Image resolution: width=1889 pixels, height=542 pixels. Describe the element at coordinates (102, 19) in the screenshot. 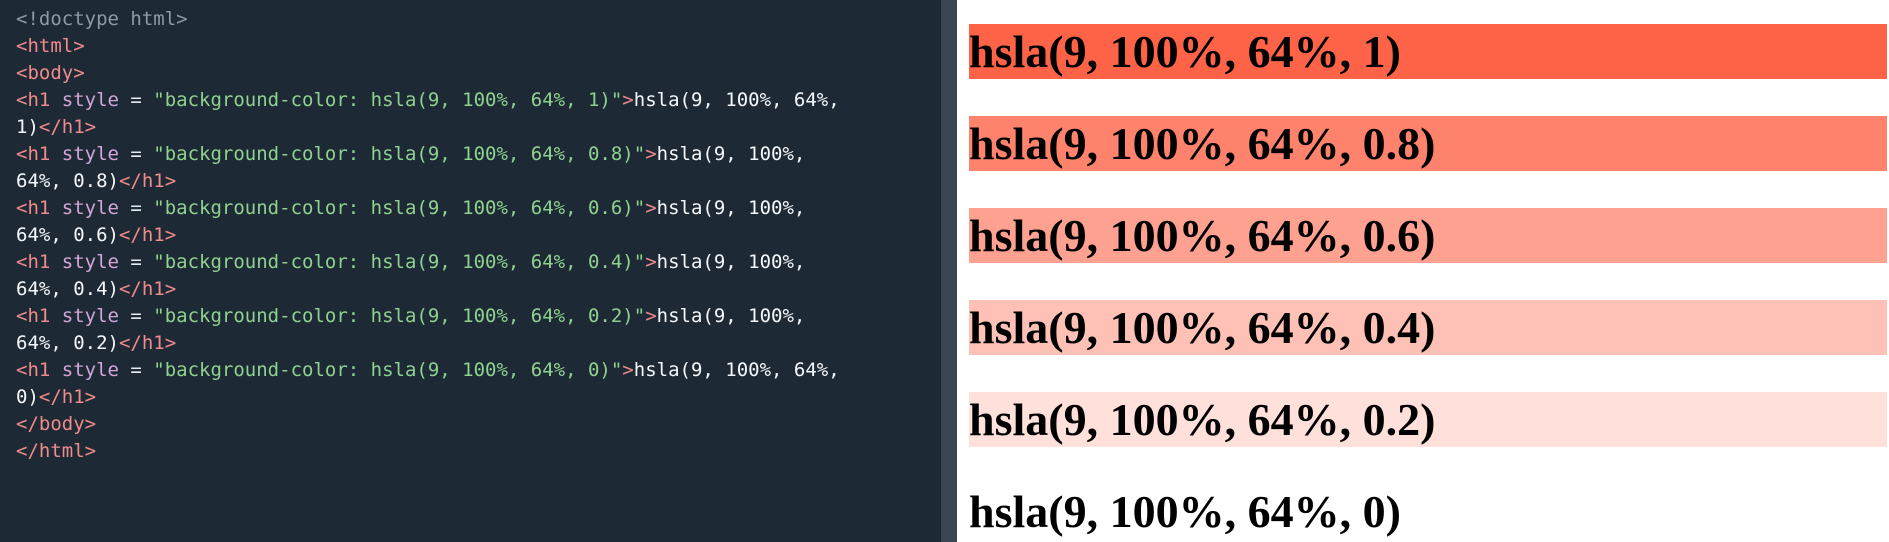

I see `code-token-doctype: <!doctype html>` at that location.